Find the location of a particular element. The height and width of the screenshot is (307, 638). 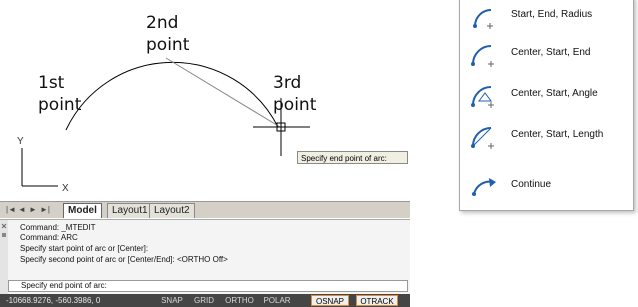

arc-preview is located at coordinates (172, 96).